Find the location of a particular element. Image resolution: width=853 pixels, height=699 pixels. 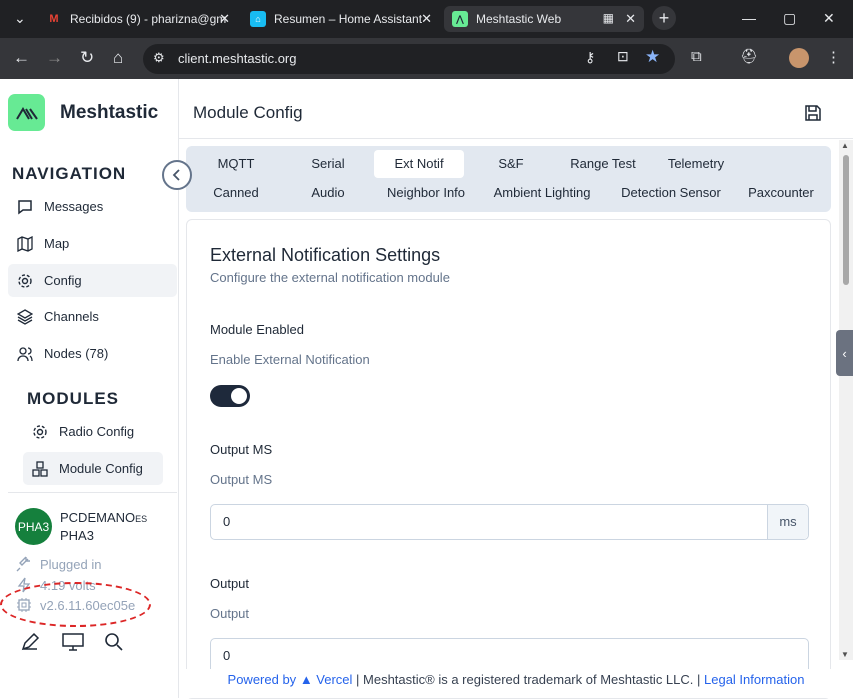

brand-name: Meshtastic is located at coordinates (109, 112).